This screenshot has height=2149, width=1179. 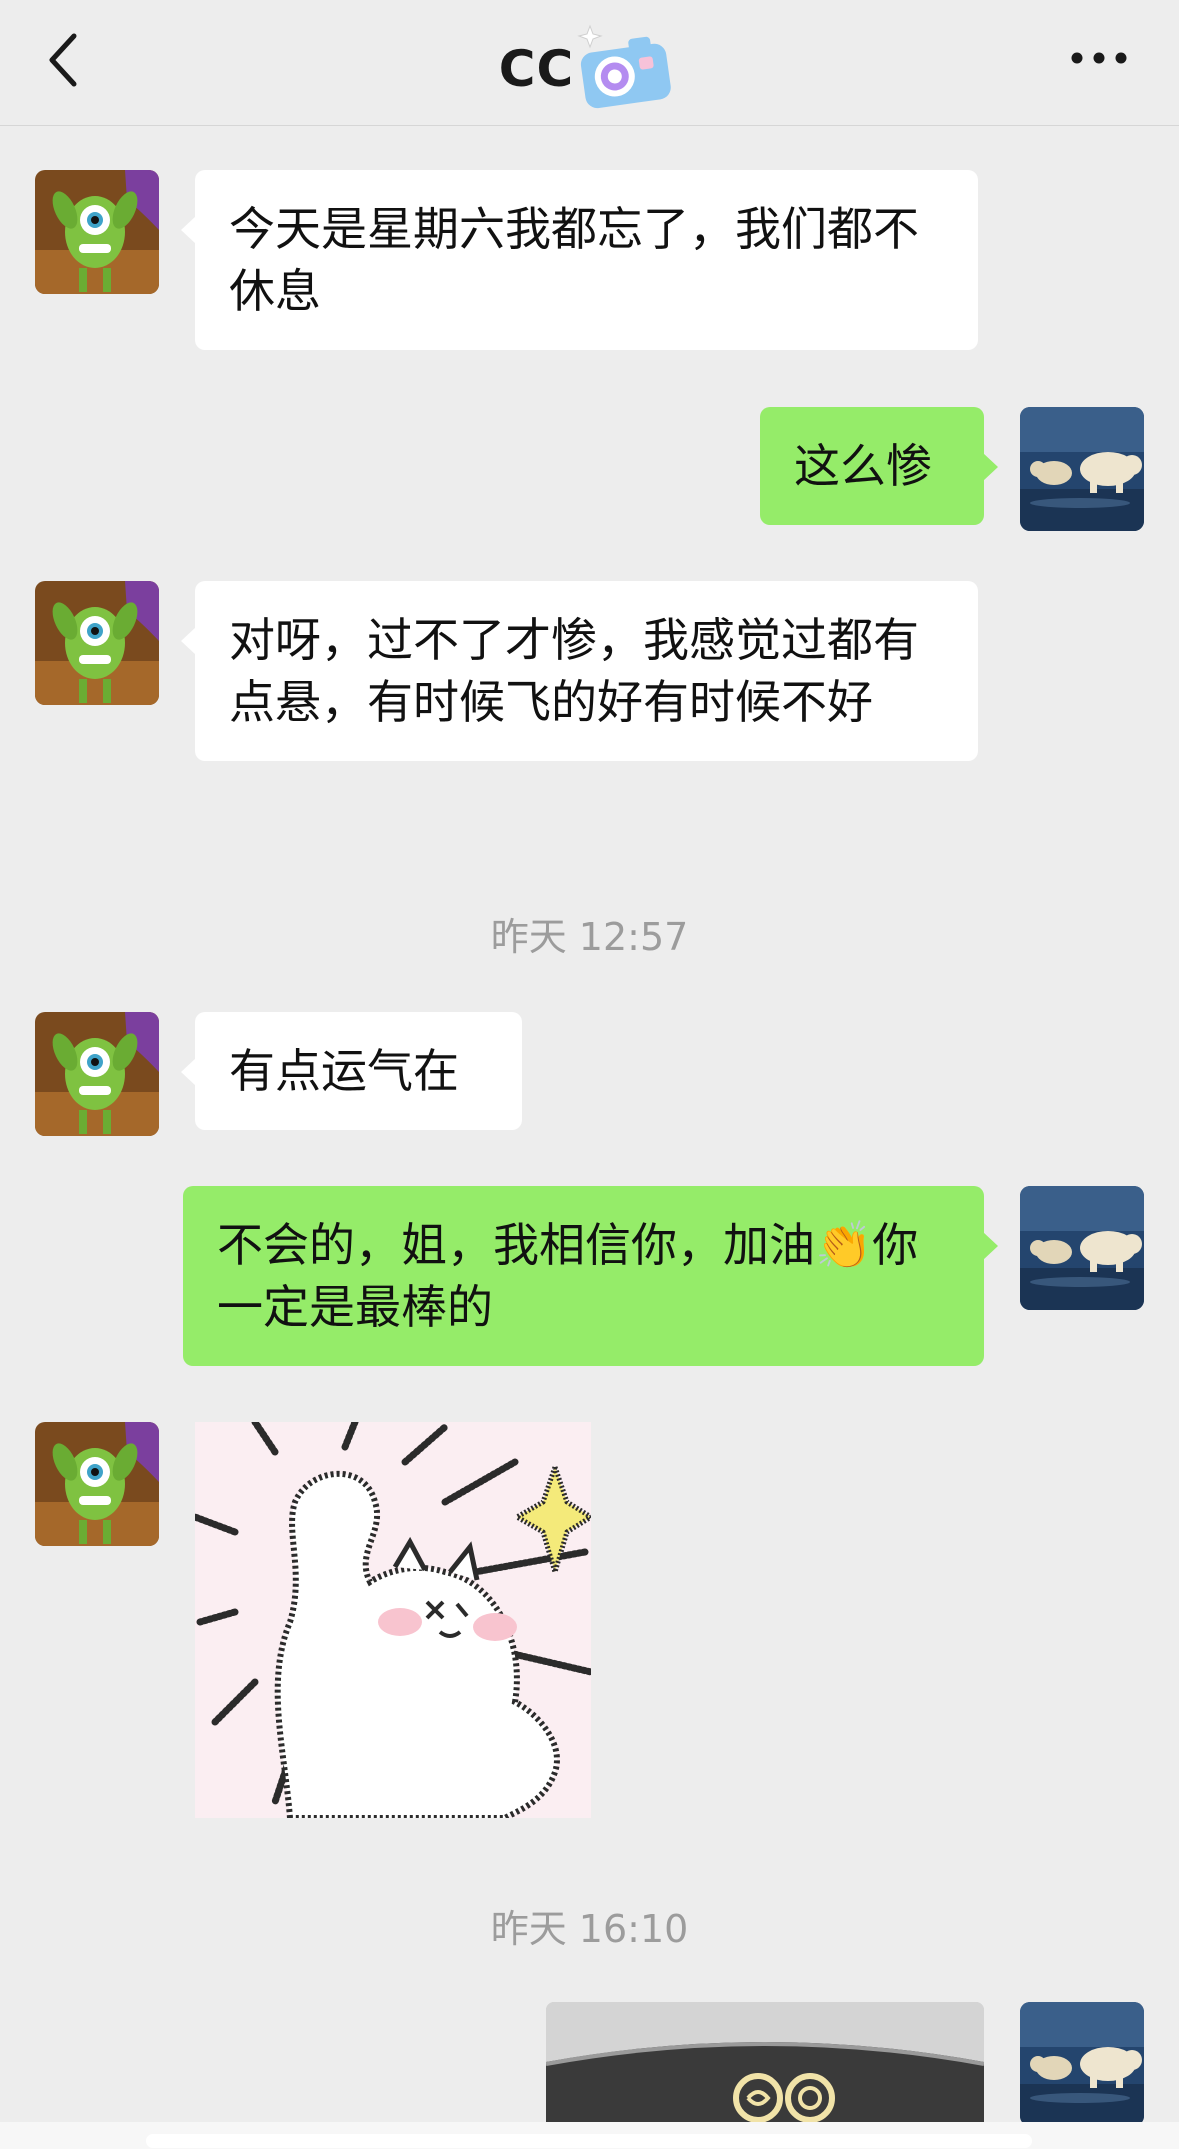 I want to click on message-bubble-incoming: 今天是星期六我都忘了，我们都不休息, so click(x=579, y=260).